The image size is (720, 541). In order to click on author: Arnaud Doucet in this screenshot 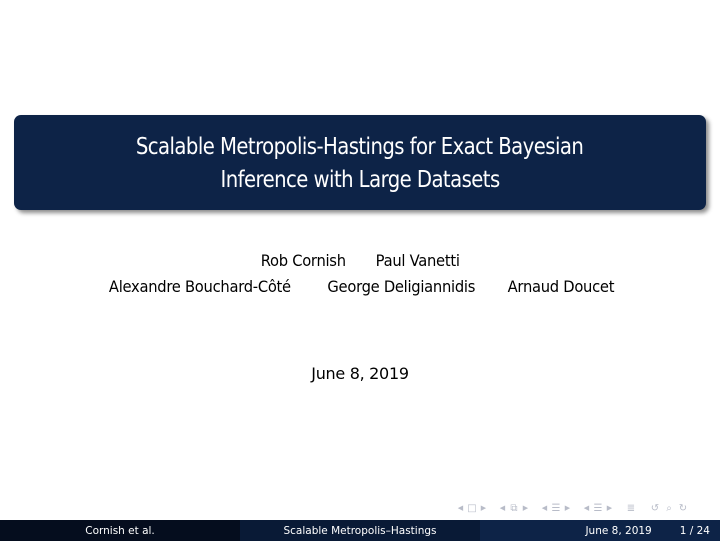, I will do `click(561, 286)`.